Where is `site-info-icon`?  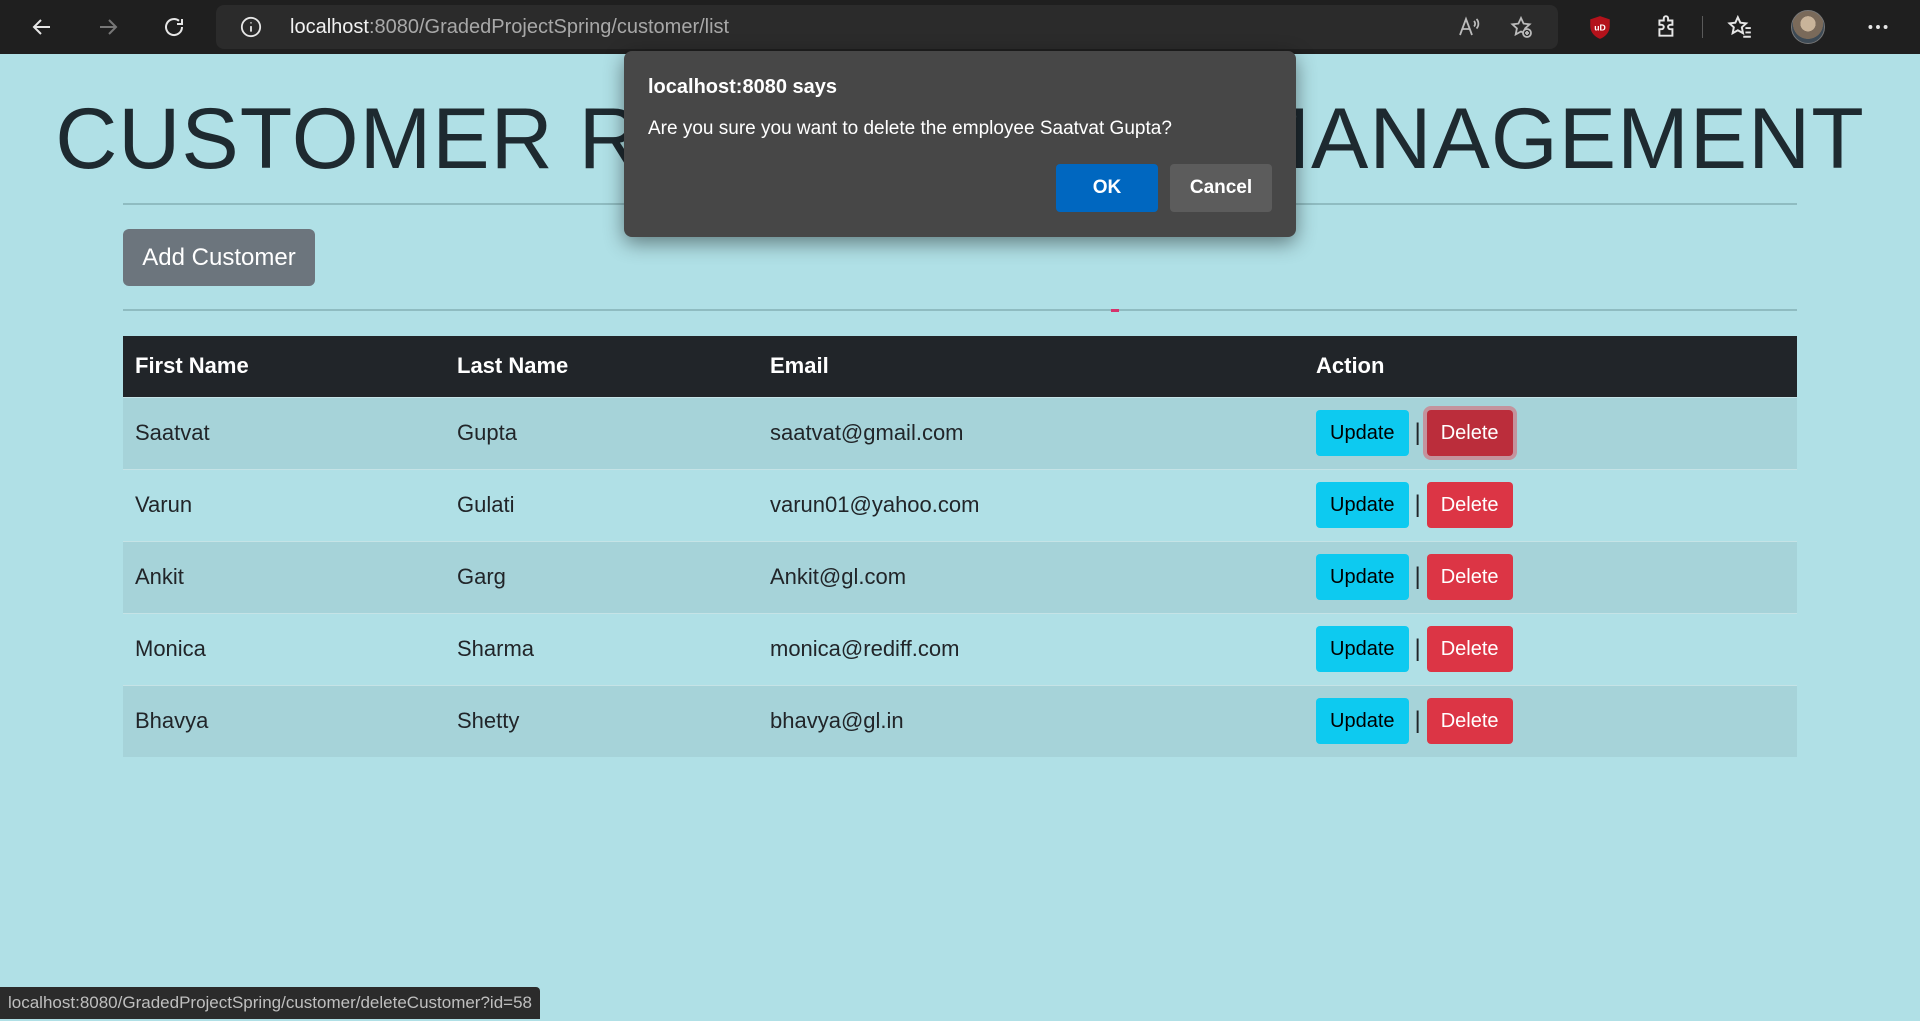
site-info-icon is located at coordinates (251, 27).